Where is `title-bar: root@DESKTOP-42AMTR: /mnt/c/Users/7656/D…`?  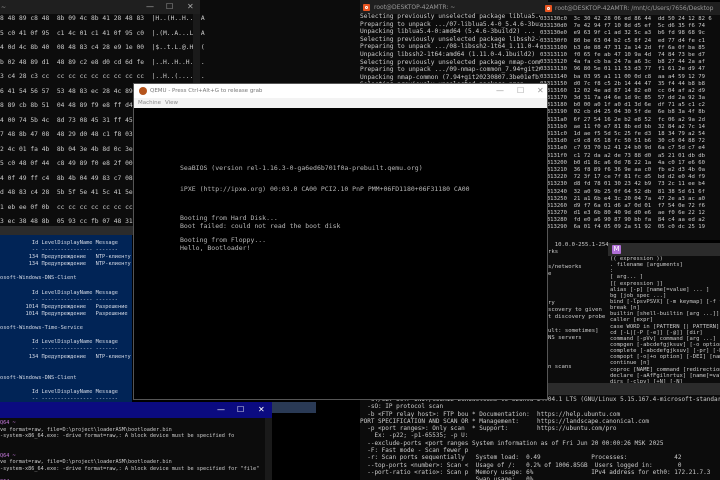 title-bar: root@DESKTOP-42AMTR: /mnt/c/Users/7656/D… is located at coordinates (630, 8).